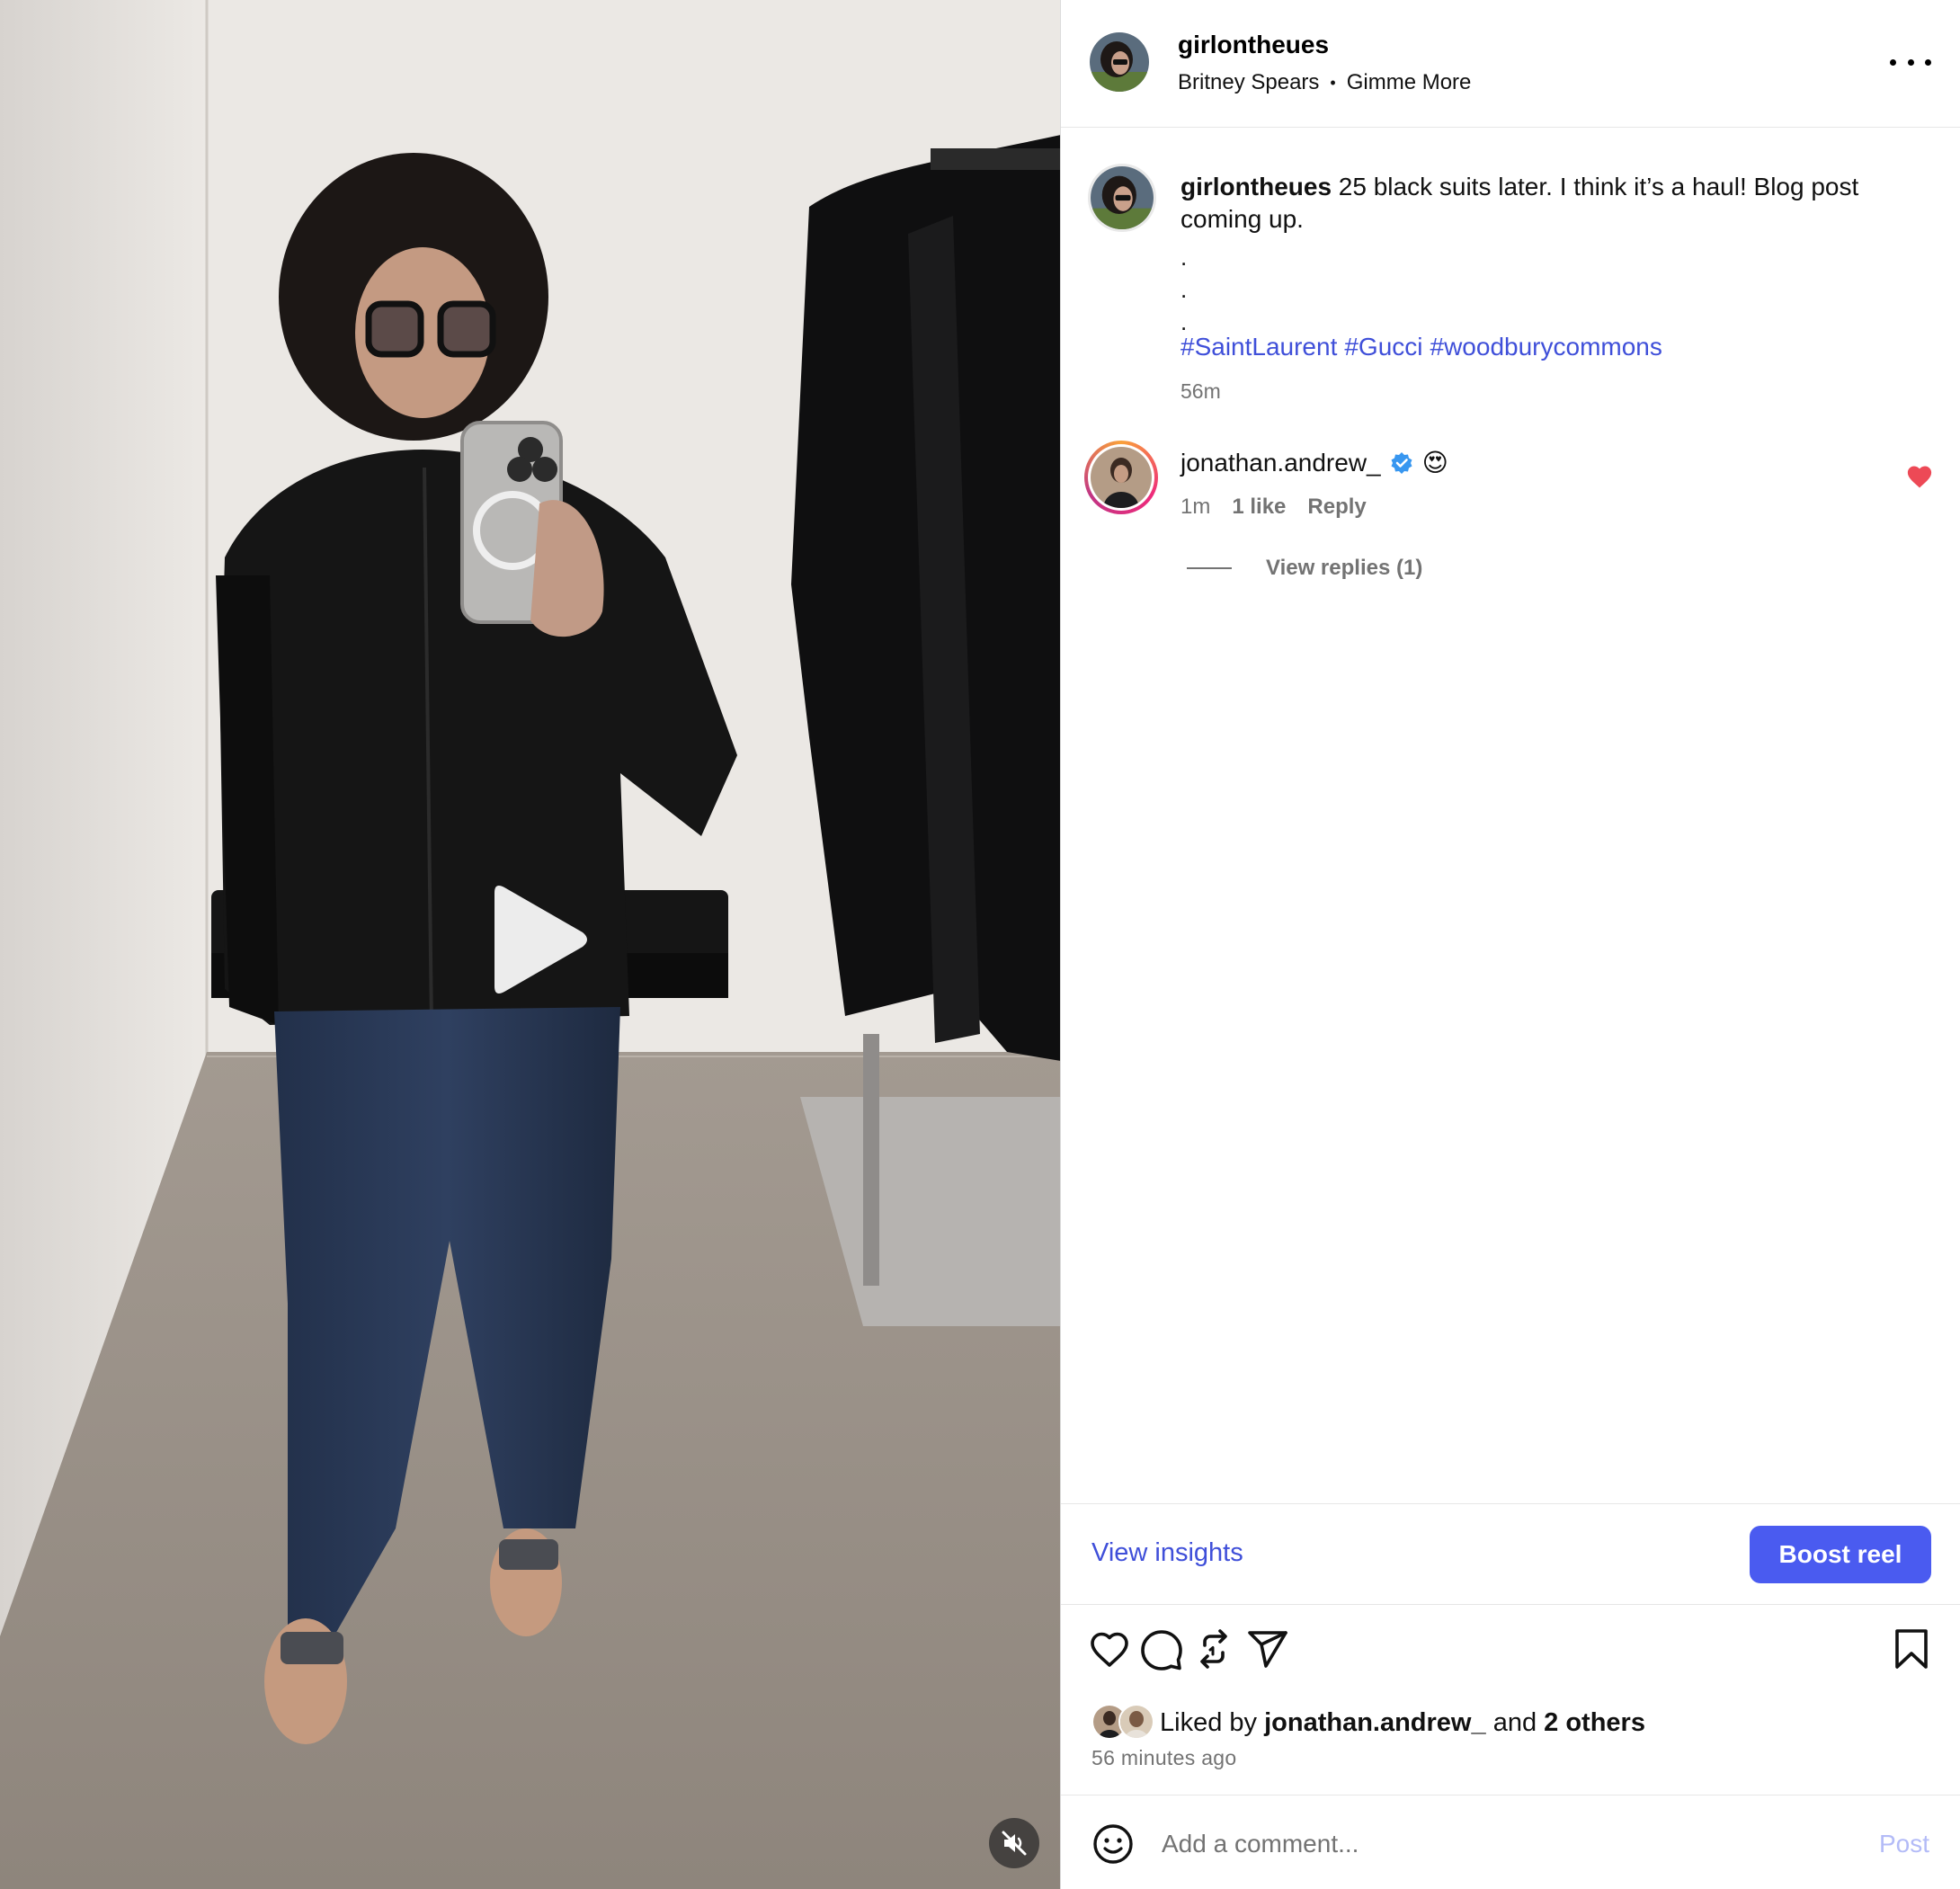  Describe the element at coordinates (1401, 462) in the screenshot. I see `verified-badge-icon` at that location.